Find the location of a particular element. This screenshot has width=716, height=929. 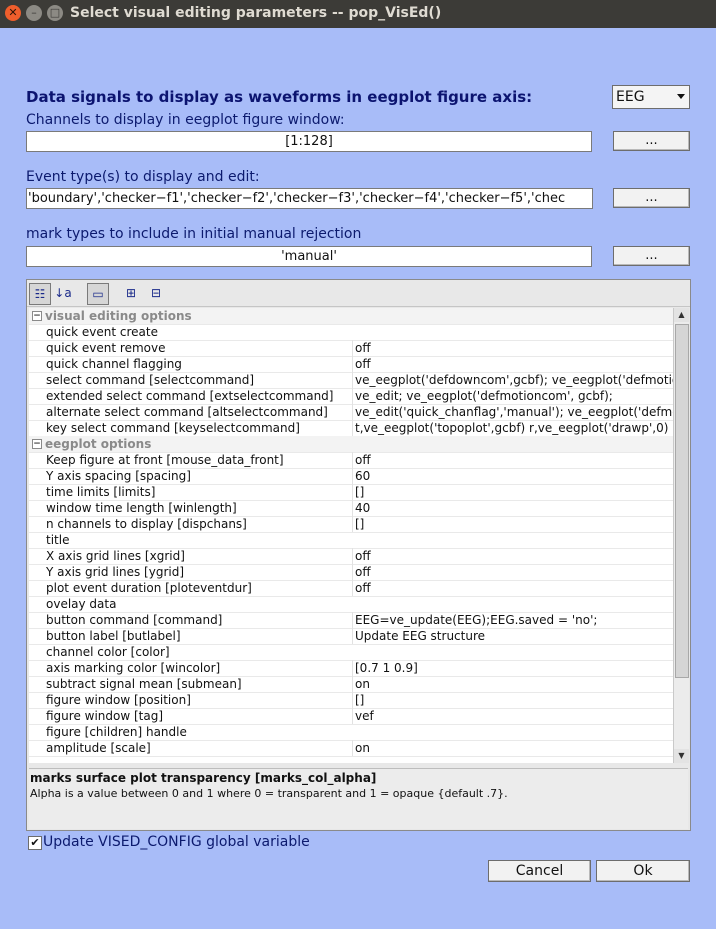

property-value: EEG=ve_update(EEG);EEG.saved = 'no'; is located at coordinates (512, 620).